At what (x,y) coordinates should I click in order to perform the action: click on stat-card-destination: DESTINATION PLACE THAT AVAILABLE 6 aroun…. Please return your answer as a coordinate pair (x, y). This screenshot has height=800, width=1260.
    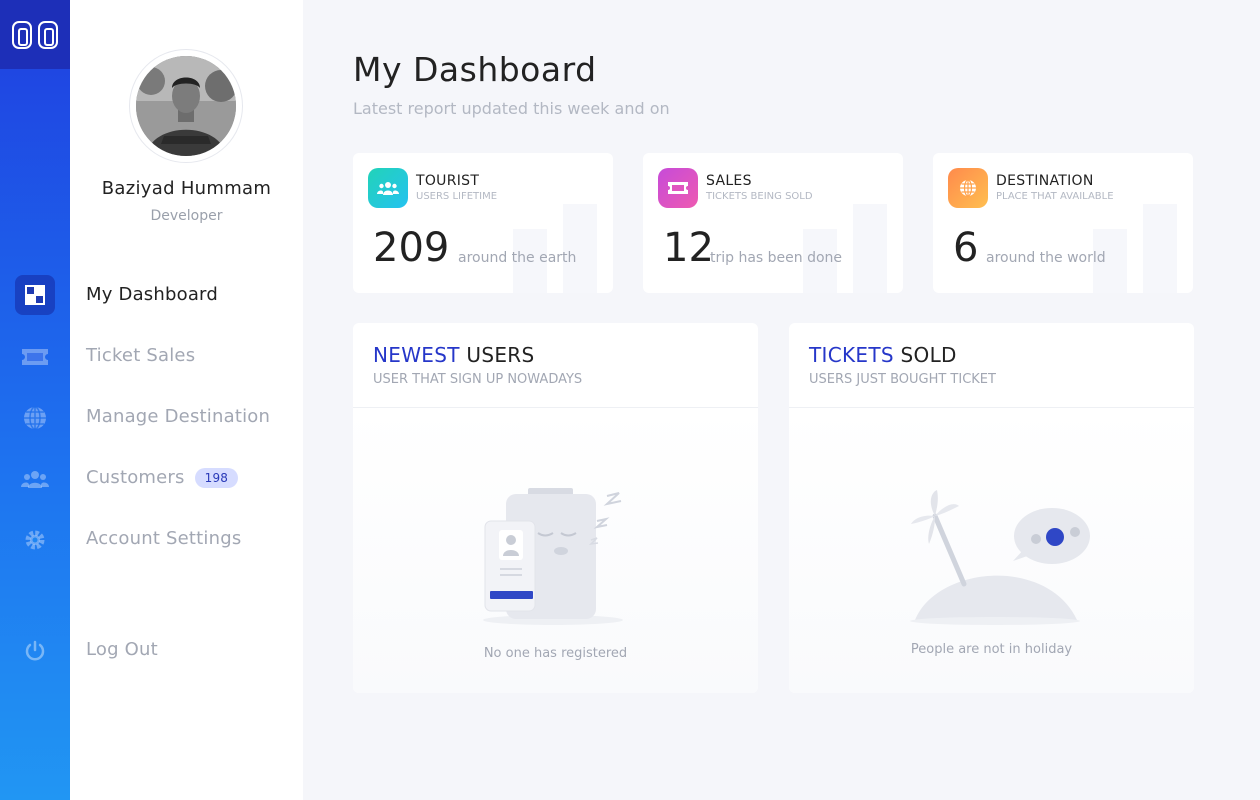
    Looking at the image, I should click on (1063, 223).